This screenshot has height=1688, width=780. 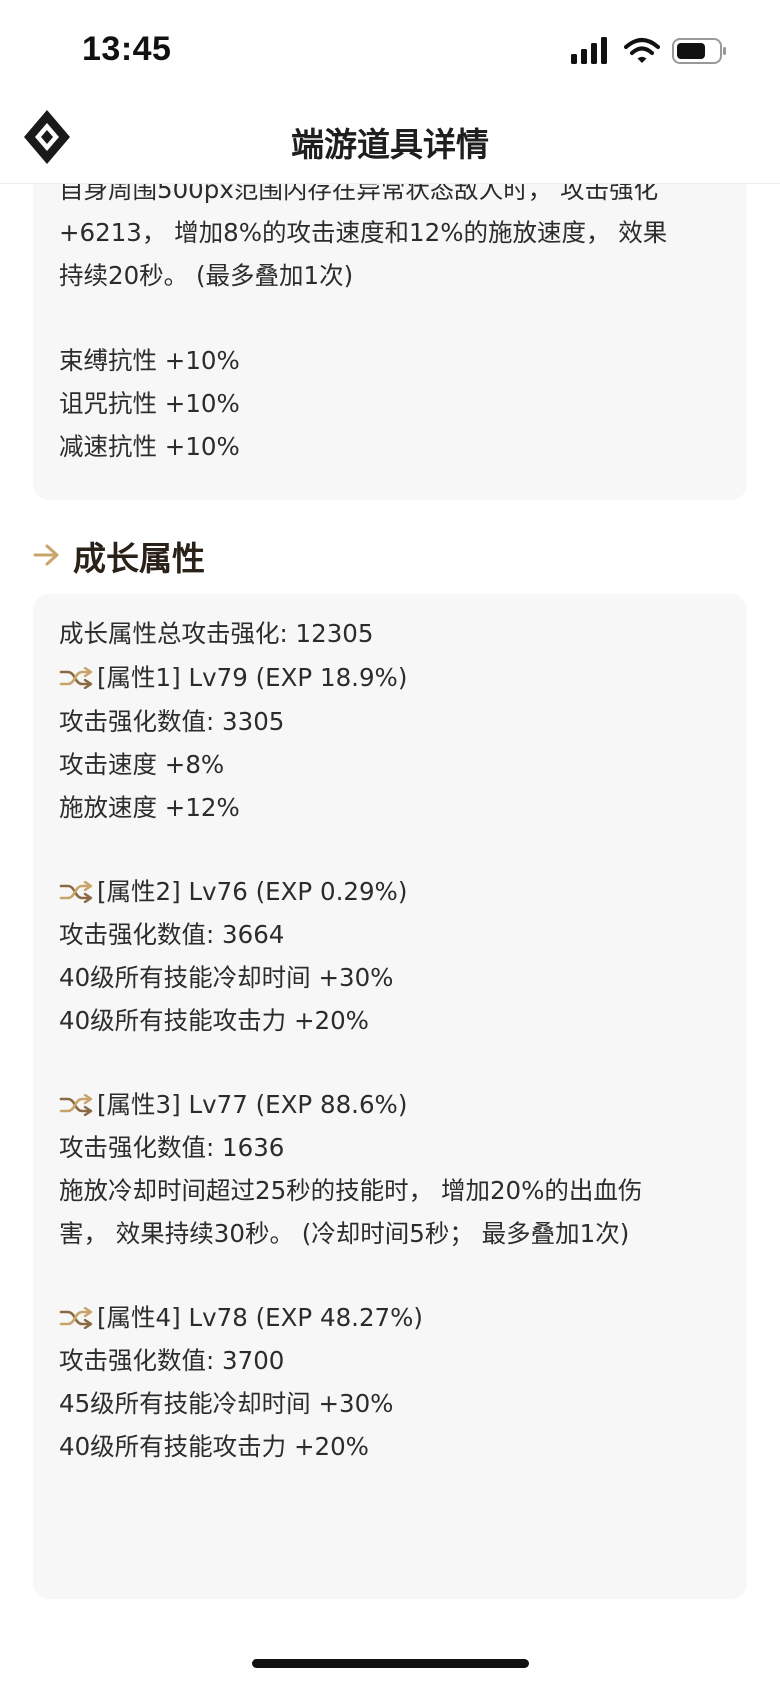 I want to click on attribute-header: [属性1] Lv79 (EXP 18.9%), so click(x=233, y=678).